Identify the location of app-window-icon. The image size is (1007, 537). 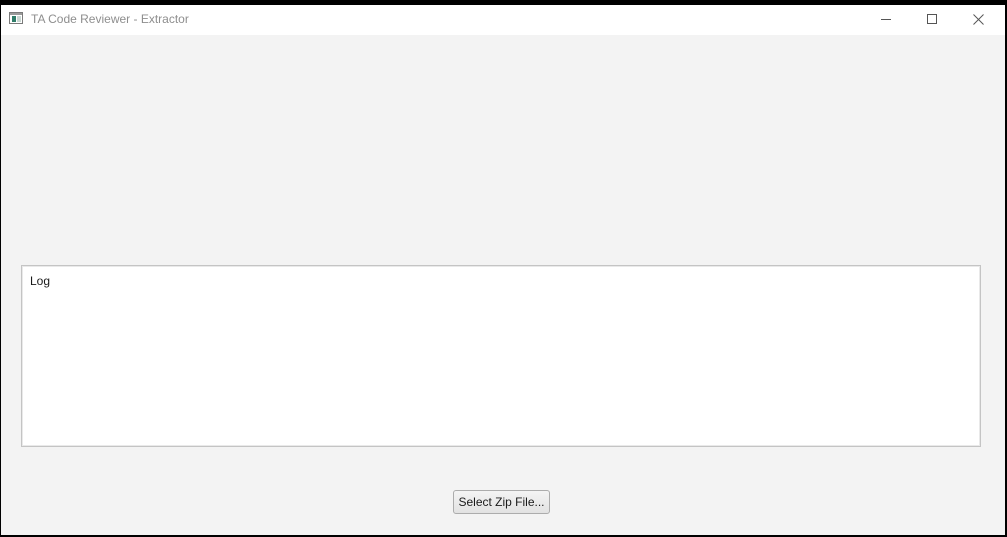
(16, 18).